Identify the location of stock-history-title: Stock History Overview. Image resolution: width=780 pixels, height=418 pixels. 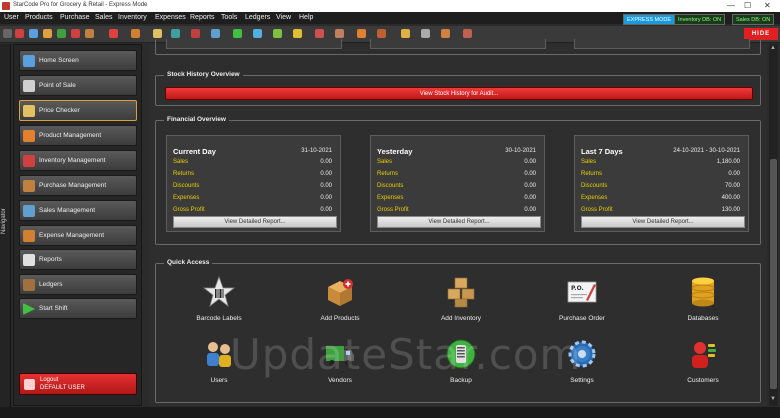
(203, 74).